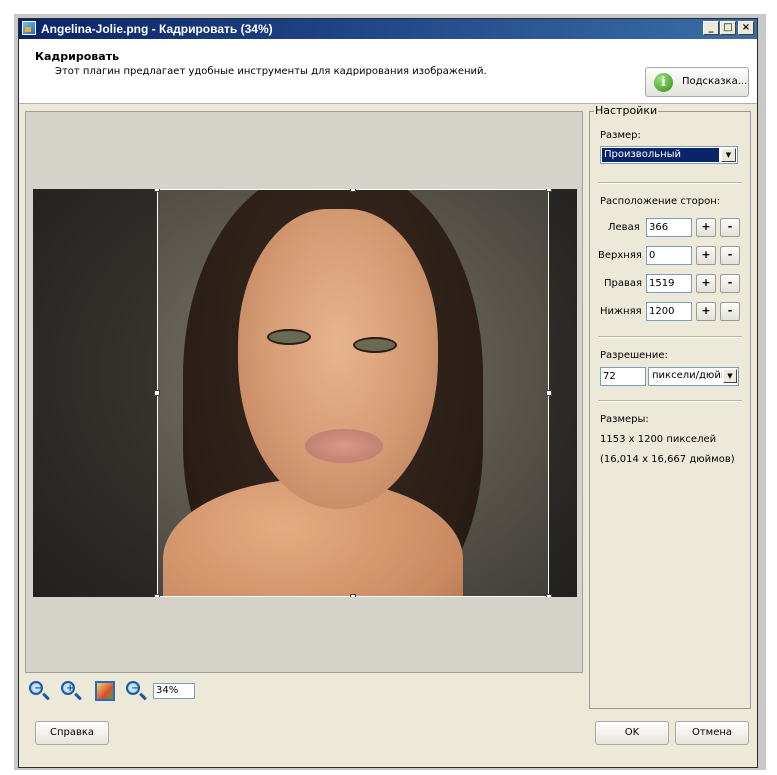  I want to click on zoom-level-input: 34%, so click(174, 691).